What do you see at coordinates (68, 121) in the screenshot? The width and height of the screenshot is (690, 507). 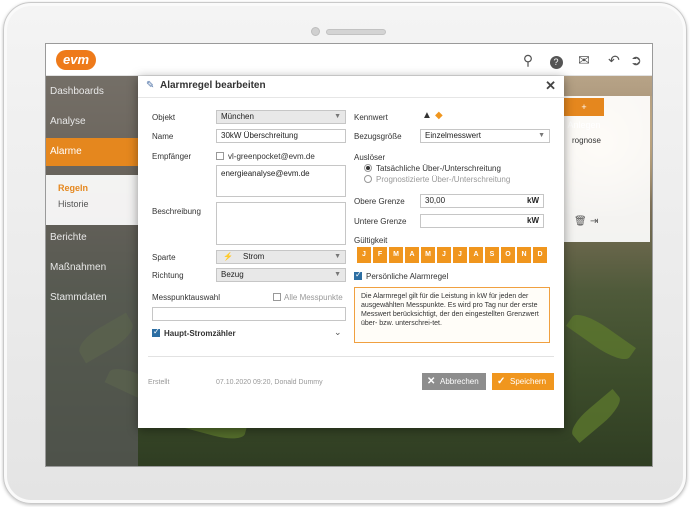 I see `nav-label: Analyse` at bounding box center [68, 121].